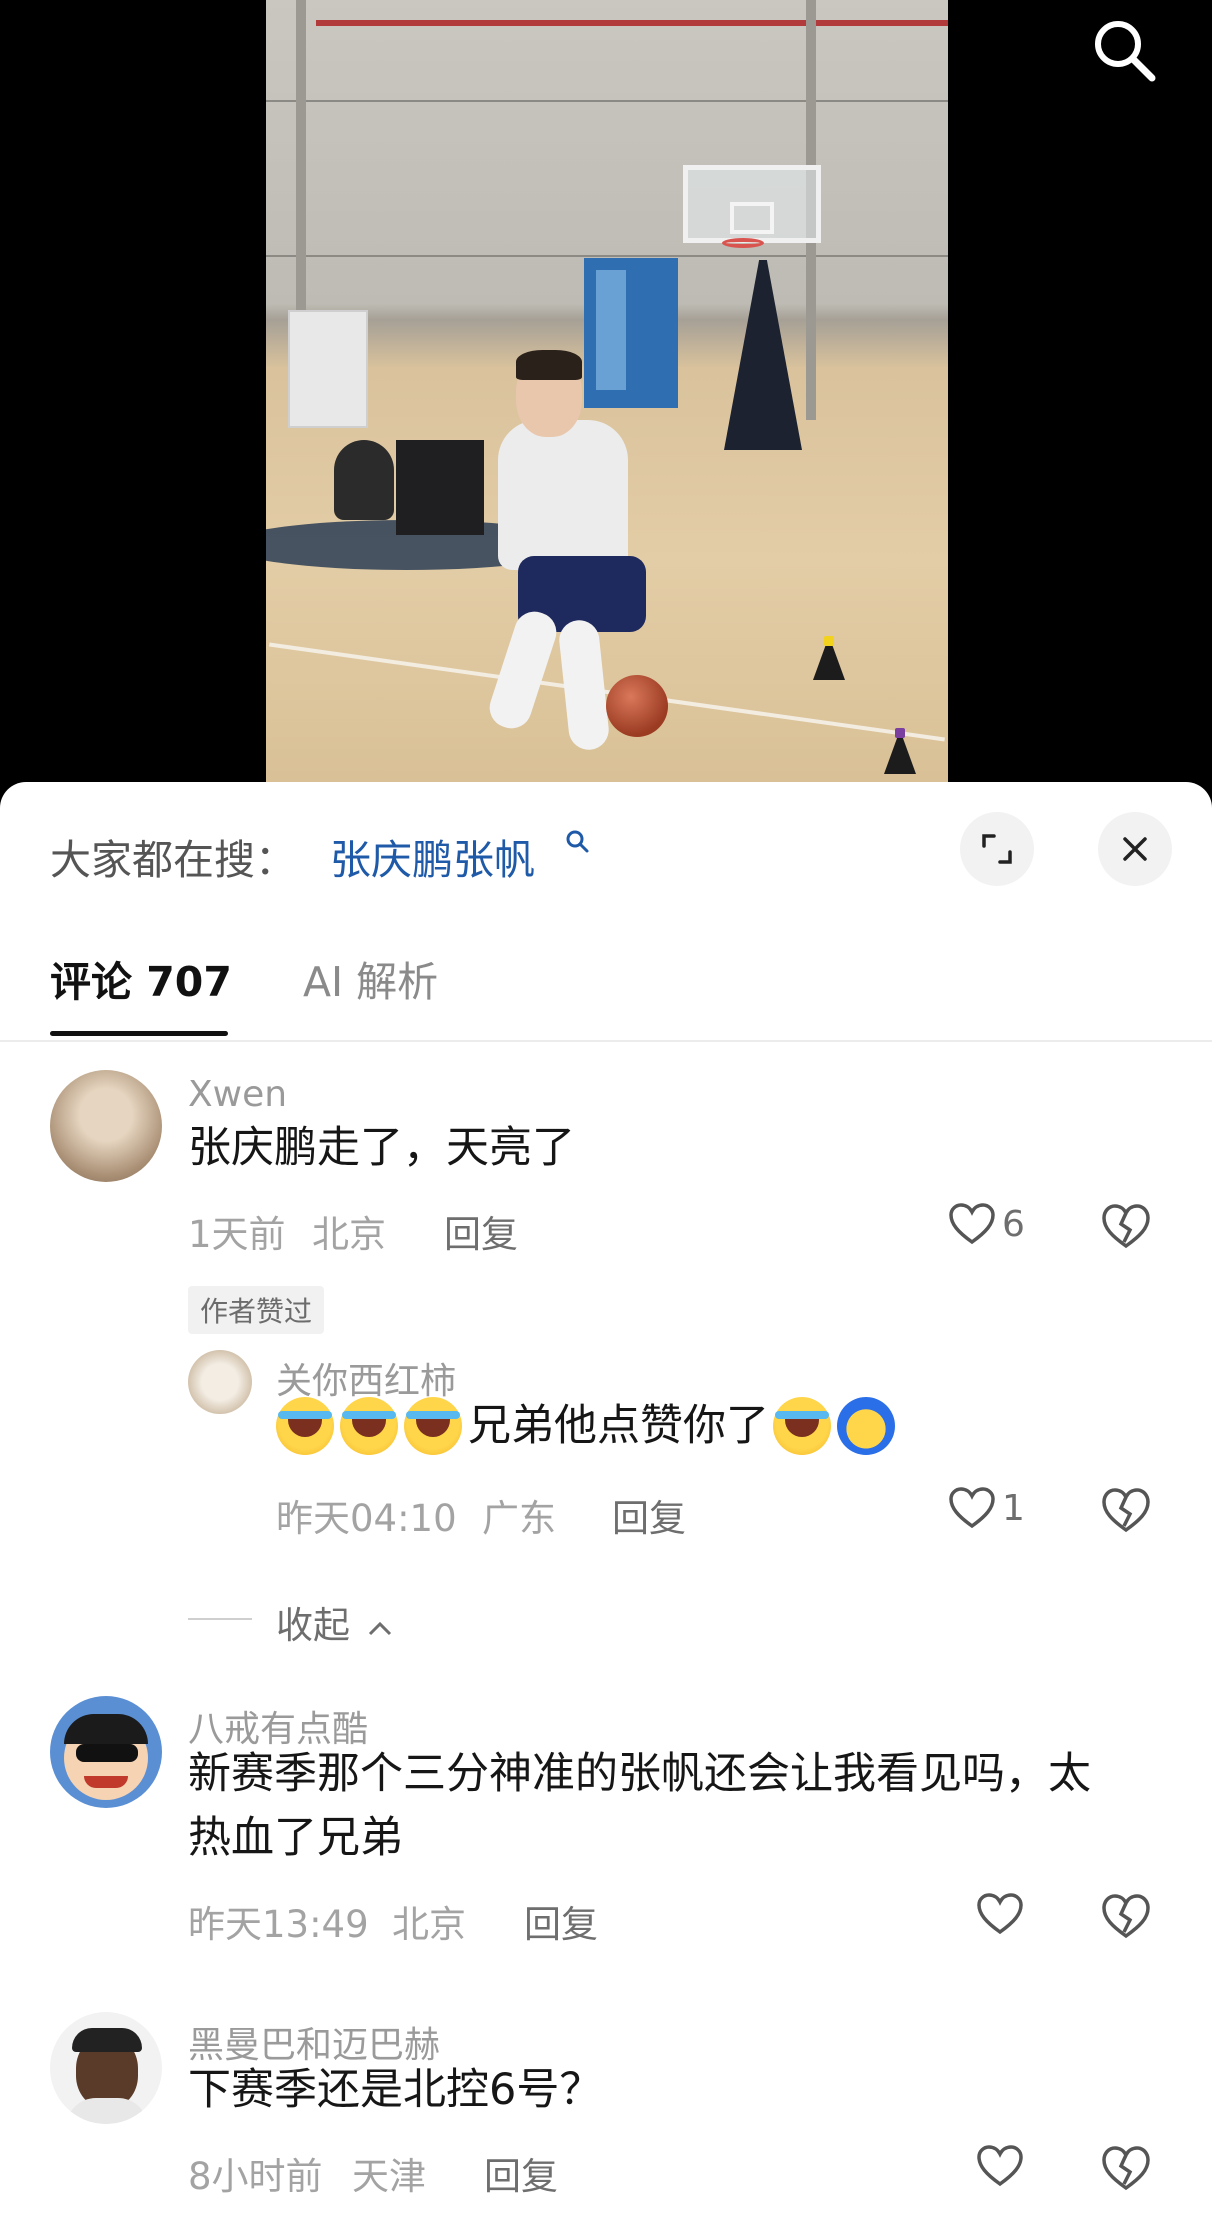 This screenshot has height=2230, width=1212. What do you see at coordinates (1013, 1224) in the screenshot?
I see `like-count: 6` at bounding box center [1013, 1224].